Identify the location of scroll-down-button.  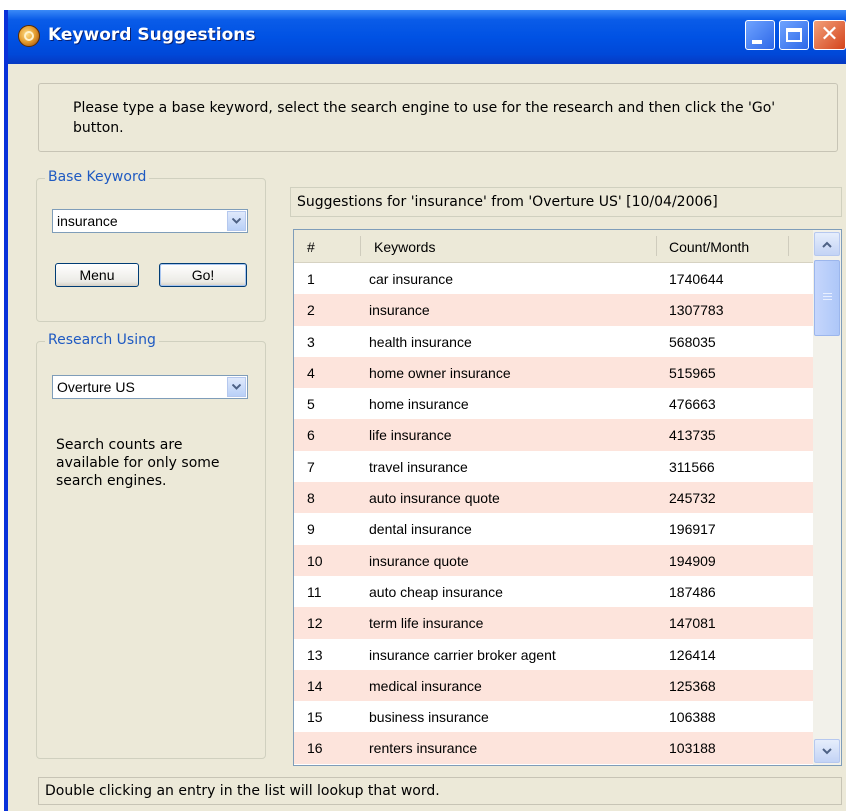
(827, 751).